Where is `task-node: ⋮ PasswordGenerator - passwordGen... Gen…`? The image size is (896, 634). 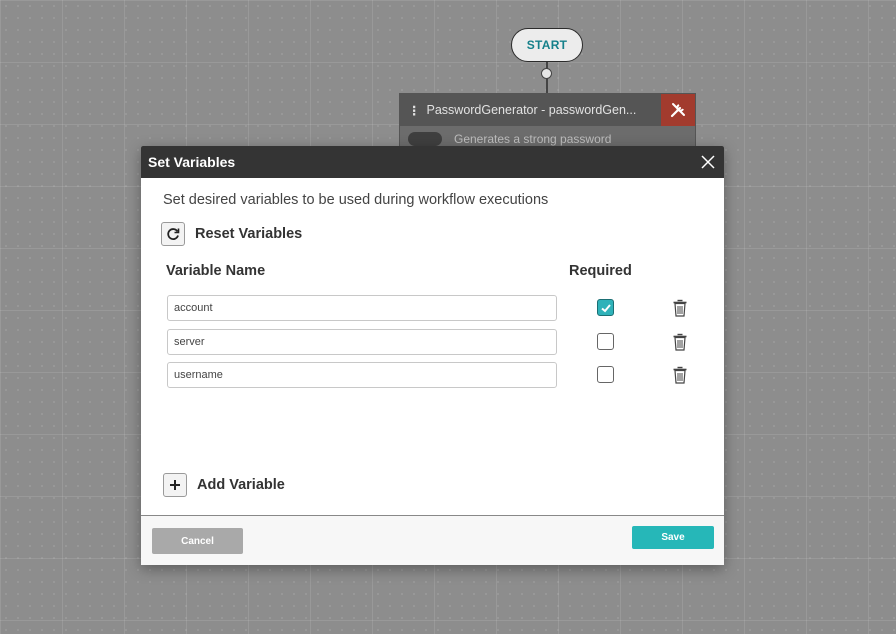
task-node: ⋮ PasswordGenerator - passwordGen... Gen… is located at coordinates (547, 123).